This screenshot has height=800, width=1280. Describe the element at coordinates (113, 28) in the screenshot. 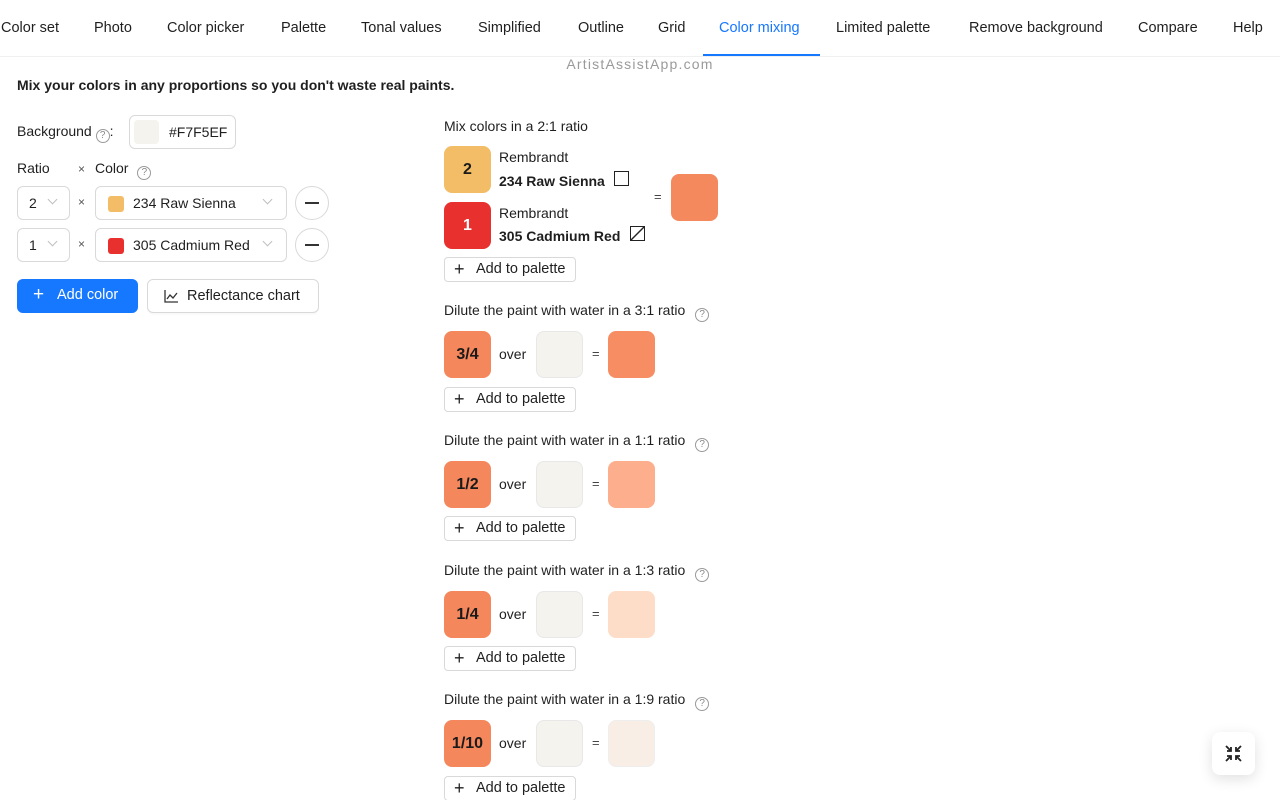

I see `tab-photo: Photo` at that location.